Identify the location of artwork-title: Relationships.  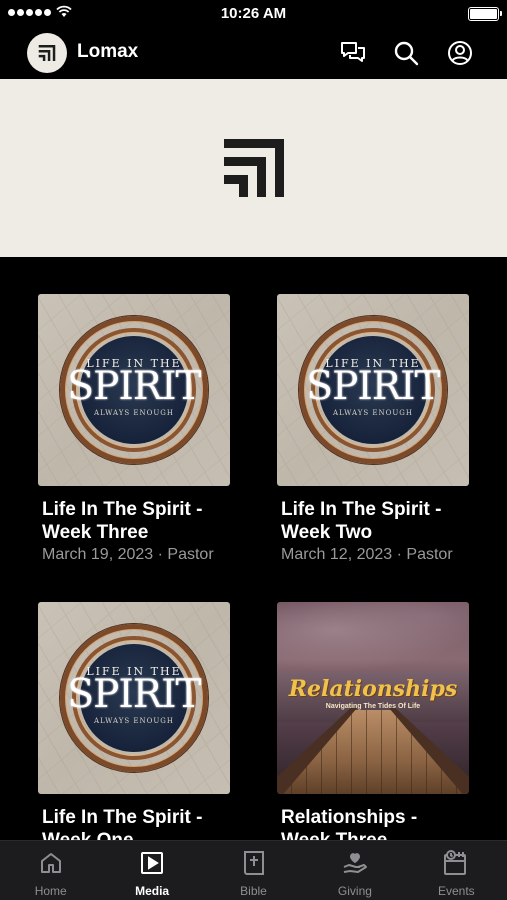
(373, 689).